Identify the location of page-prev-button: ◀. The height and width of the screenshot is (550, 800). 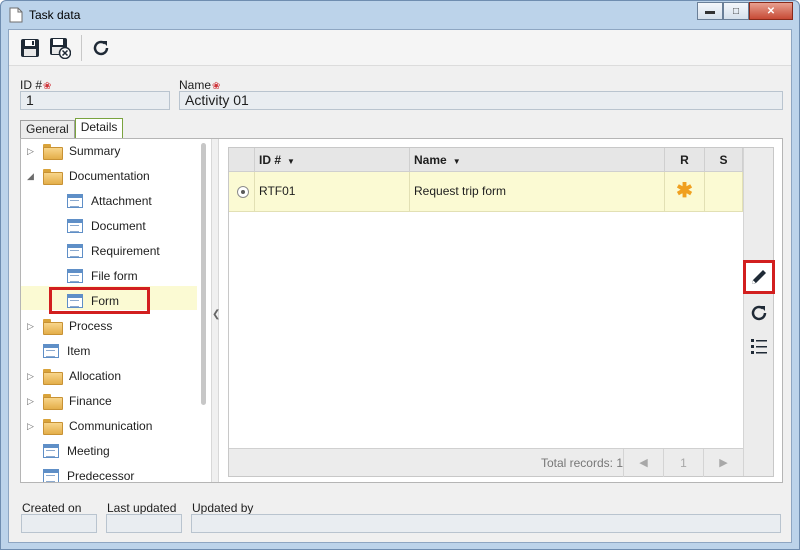
(643, 463).